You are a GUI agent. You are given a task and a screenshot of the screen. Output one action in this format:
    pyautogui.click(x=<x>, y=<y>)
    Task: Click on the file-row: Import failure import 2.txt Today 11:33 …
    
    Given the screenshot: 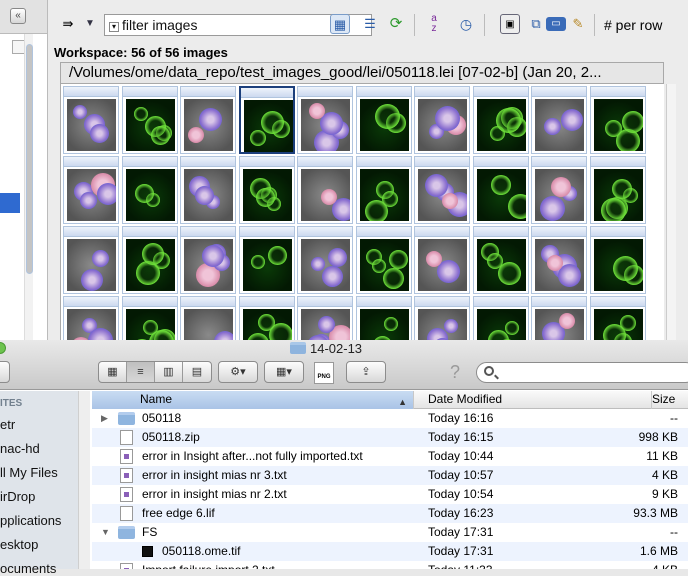 What is the action you would take?
    pyautogui.click(x=390, y=565)
    